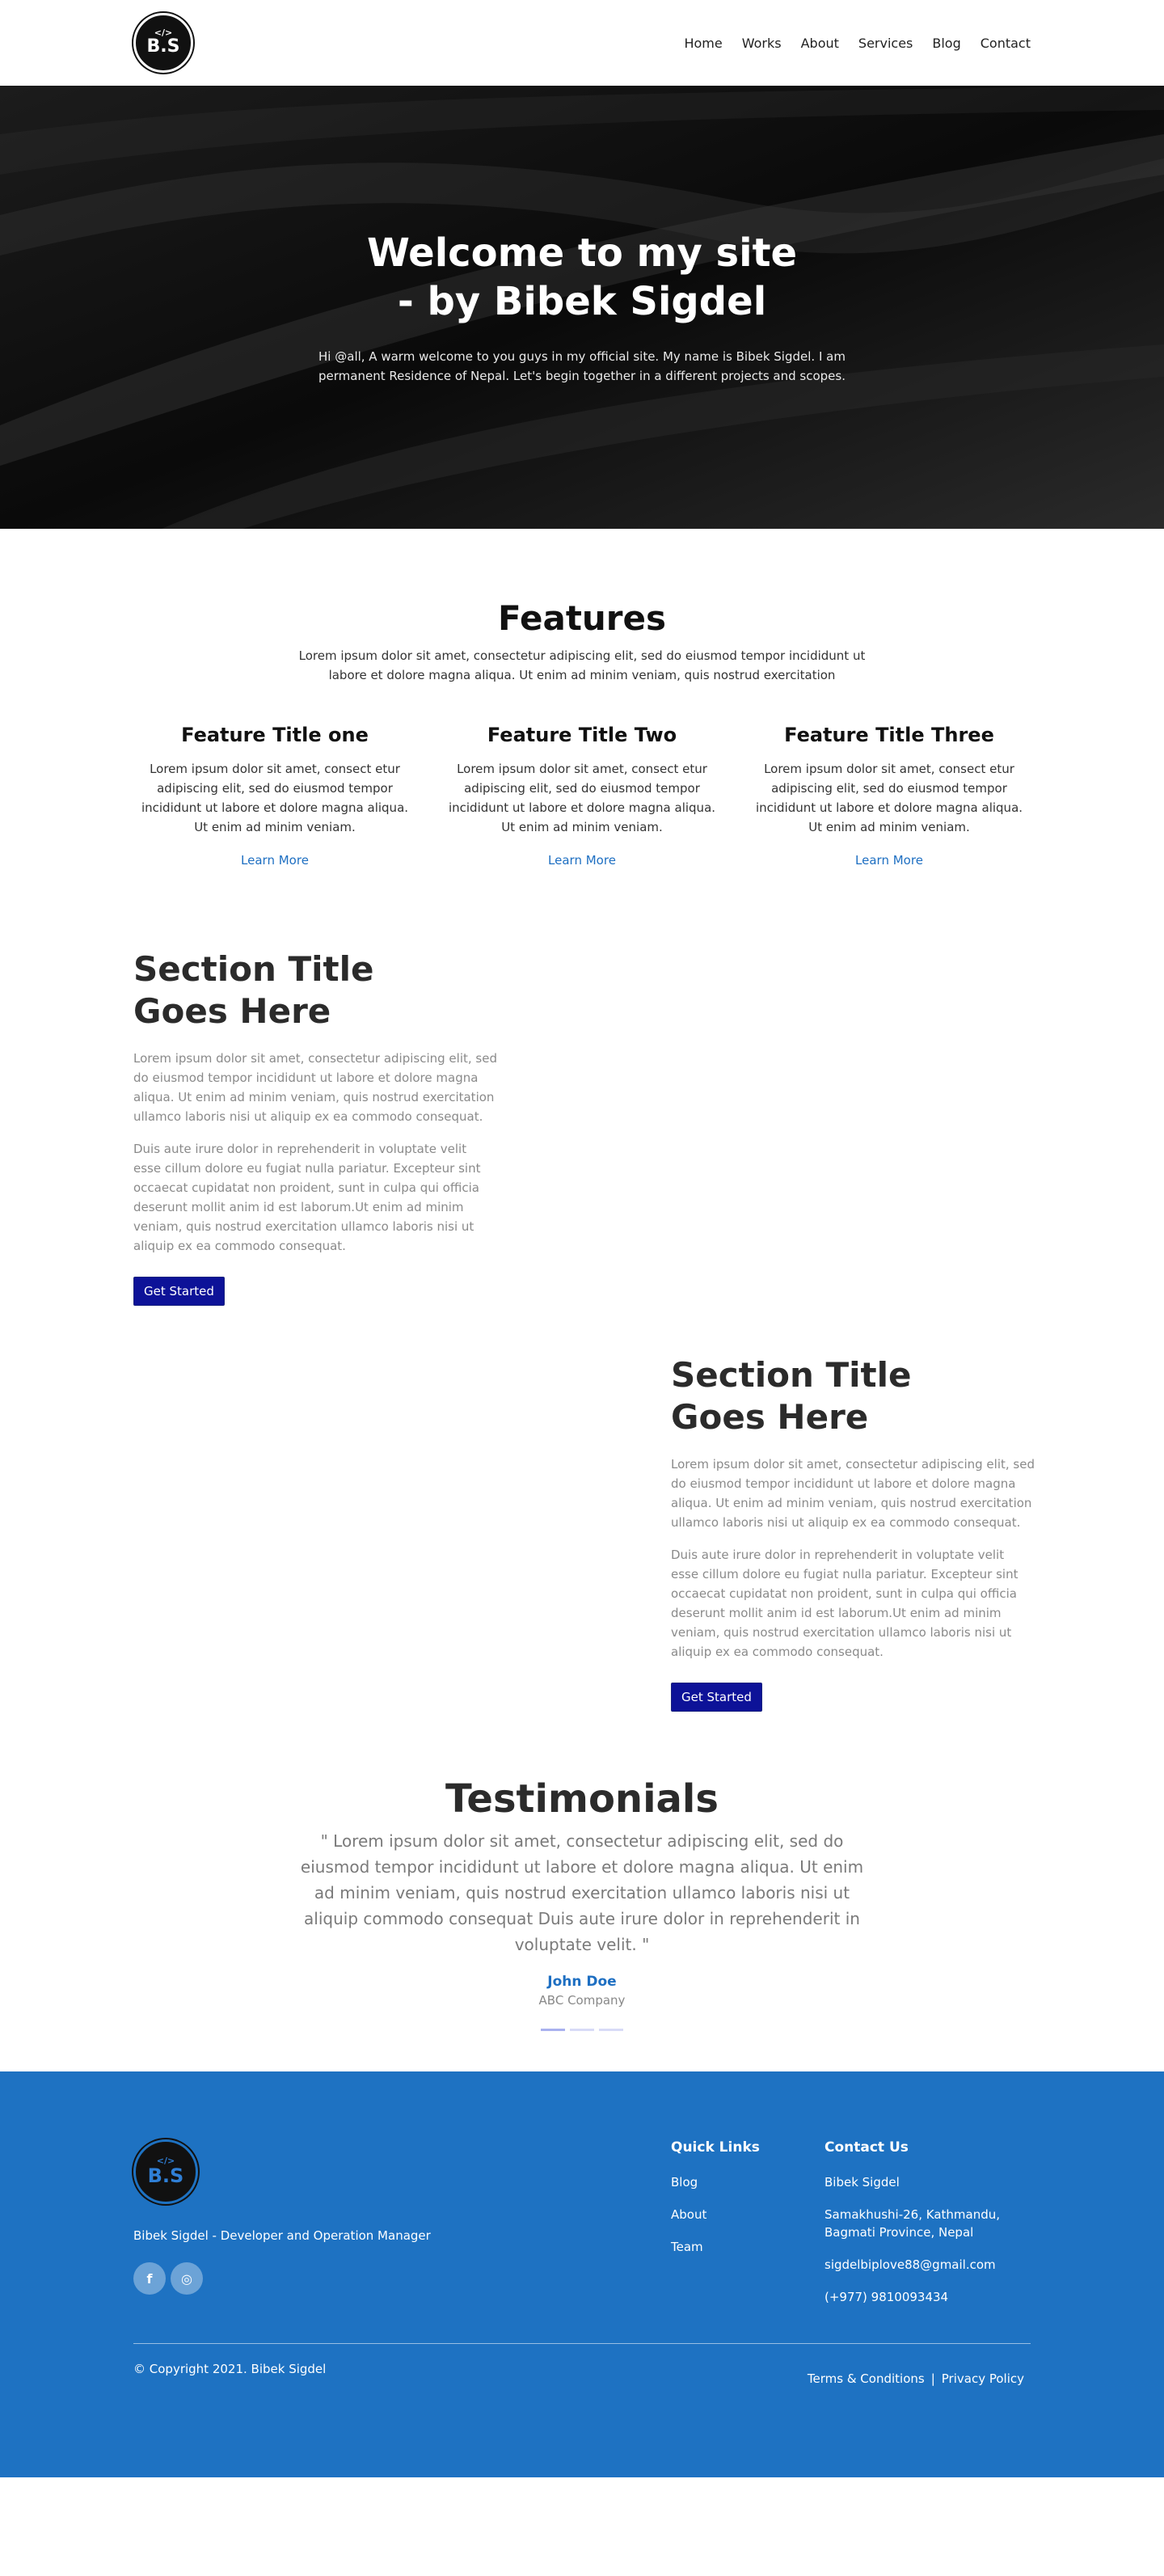 This screenshot has height=2576, width=1164. I want to click on privacy-link: Privacy Policy, so click(983, 2378).